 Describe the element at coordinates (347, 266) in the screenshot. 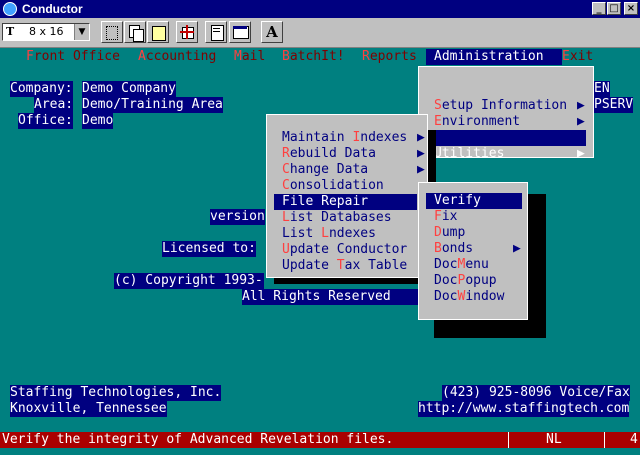

I see `util-item-update-tax-table: Update Tax Table` at that location.